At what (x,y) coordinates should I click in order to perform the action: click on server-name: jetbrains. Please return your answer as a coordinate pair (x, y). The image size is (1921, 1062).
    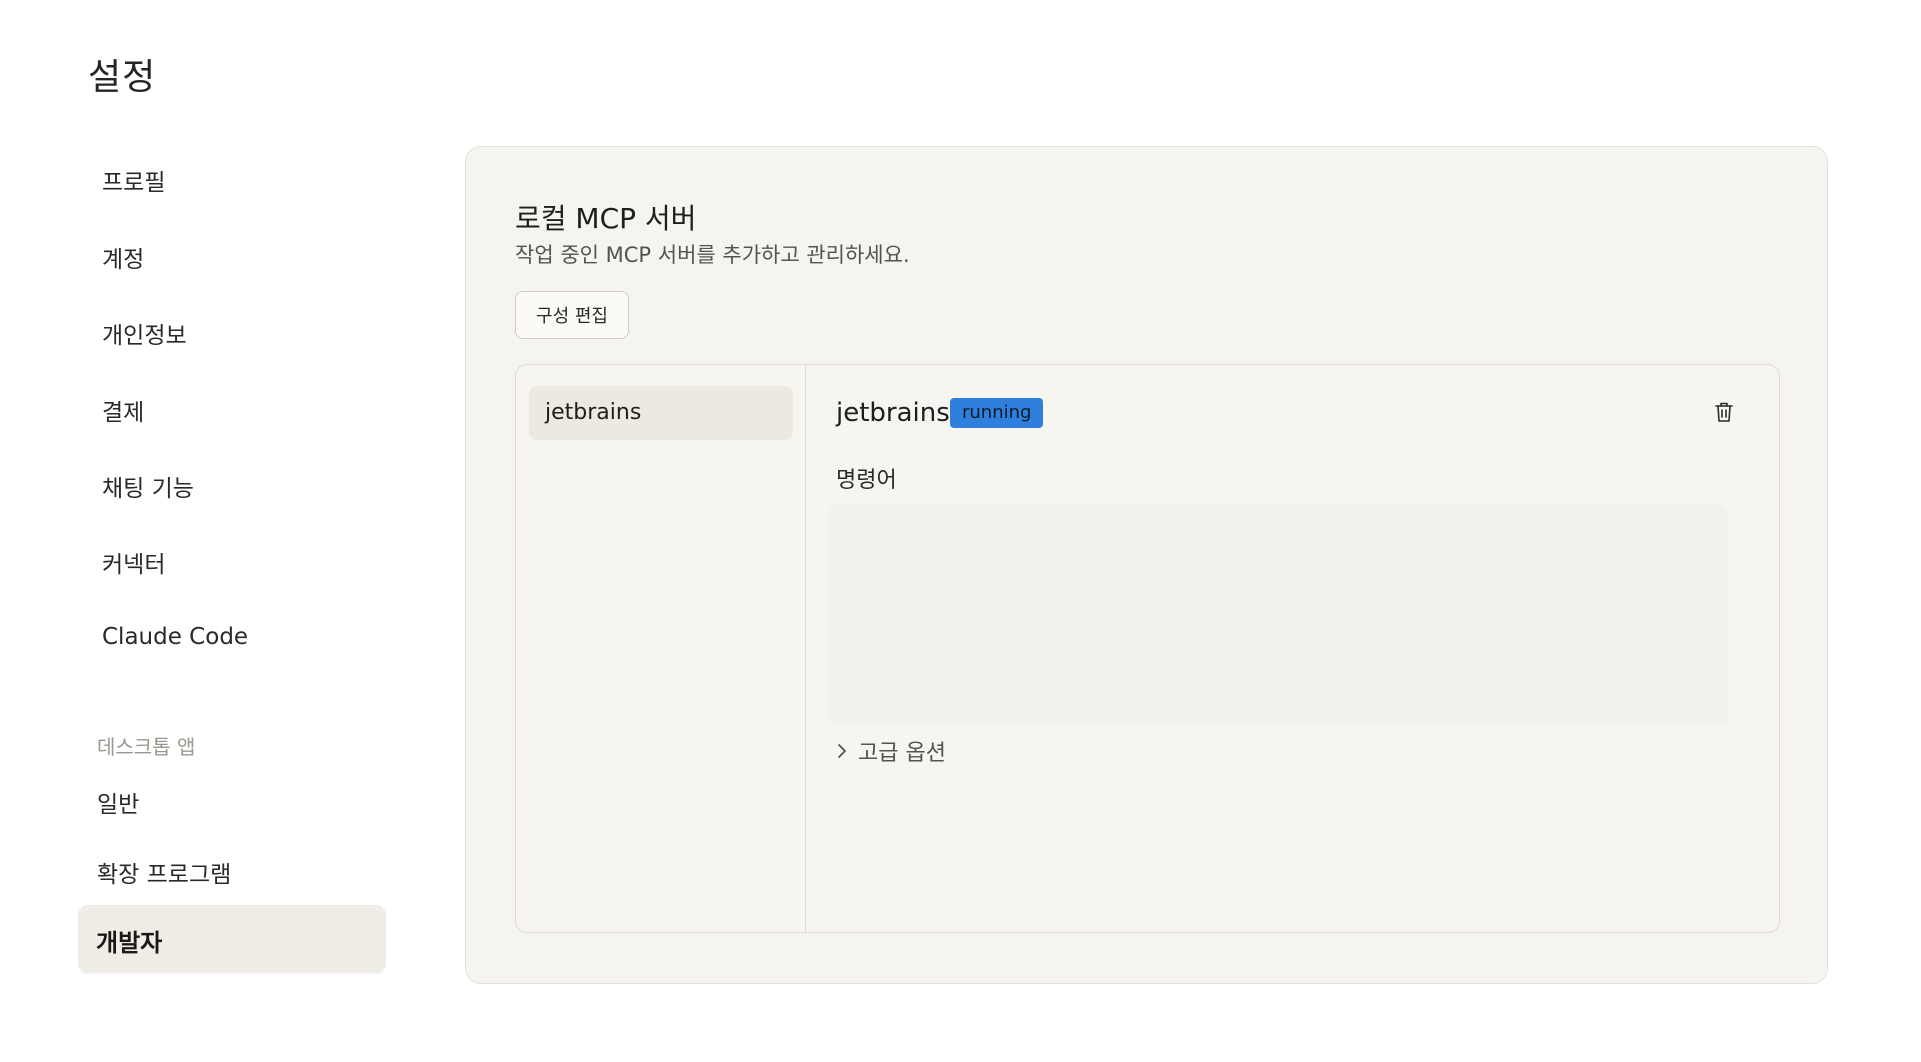
    Looking at the image, I should click on (893, 413).